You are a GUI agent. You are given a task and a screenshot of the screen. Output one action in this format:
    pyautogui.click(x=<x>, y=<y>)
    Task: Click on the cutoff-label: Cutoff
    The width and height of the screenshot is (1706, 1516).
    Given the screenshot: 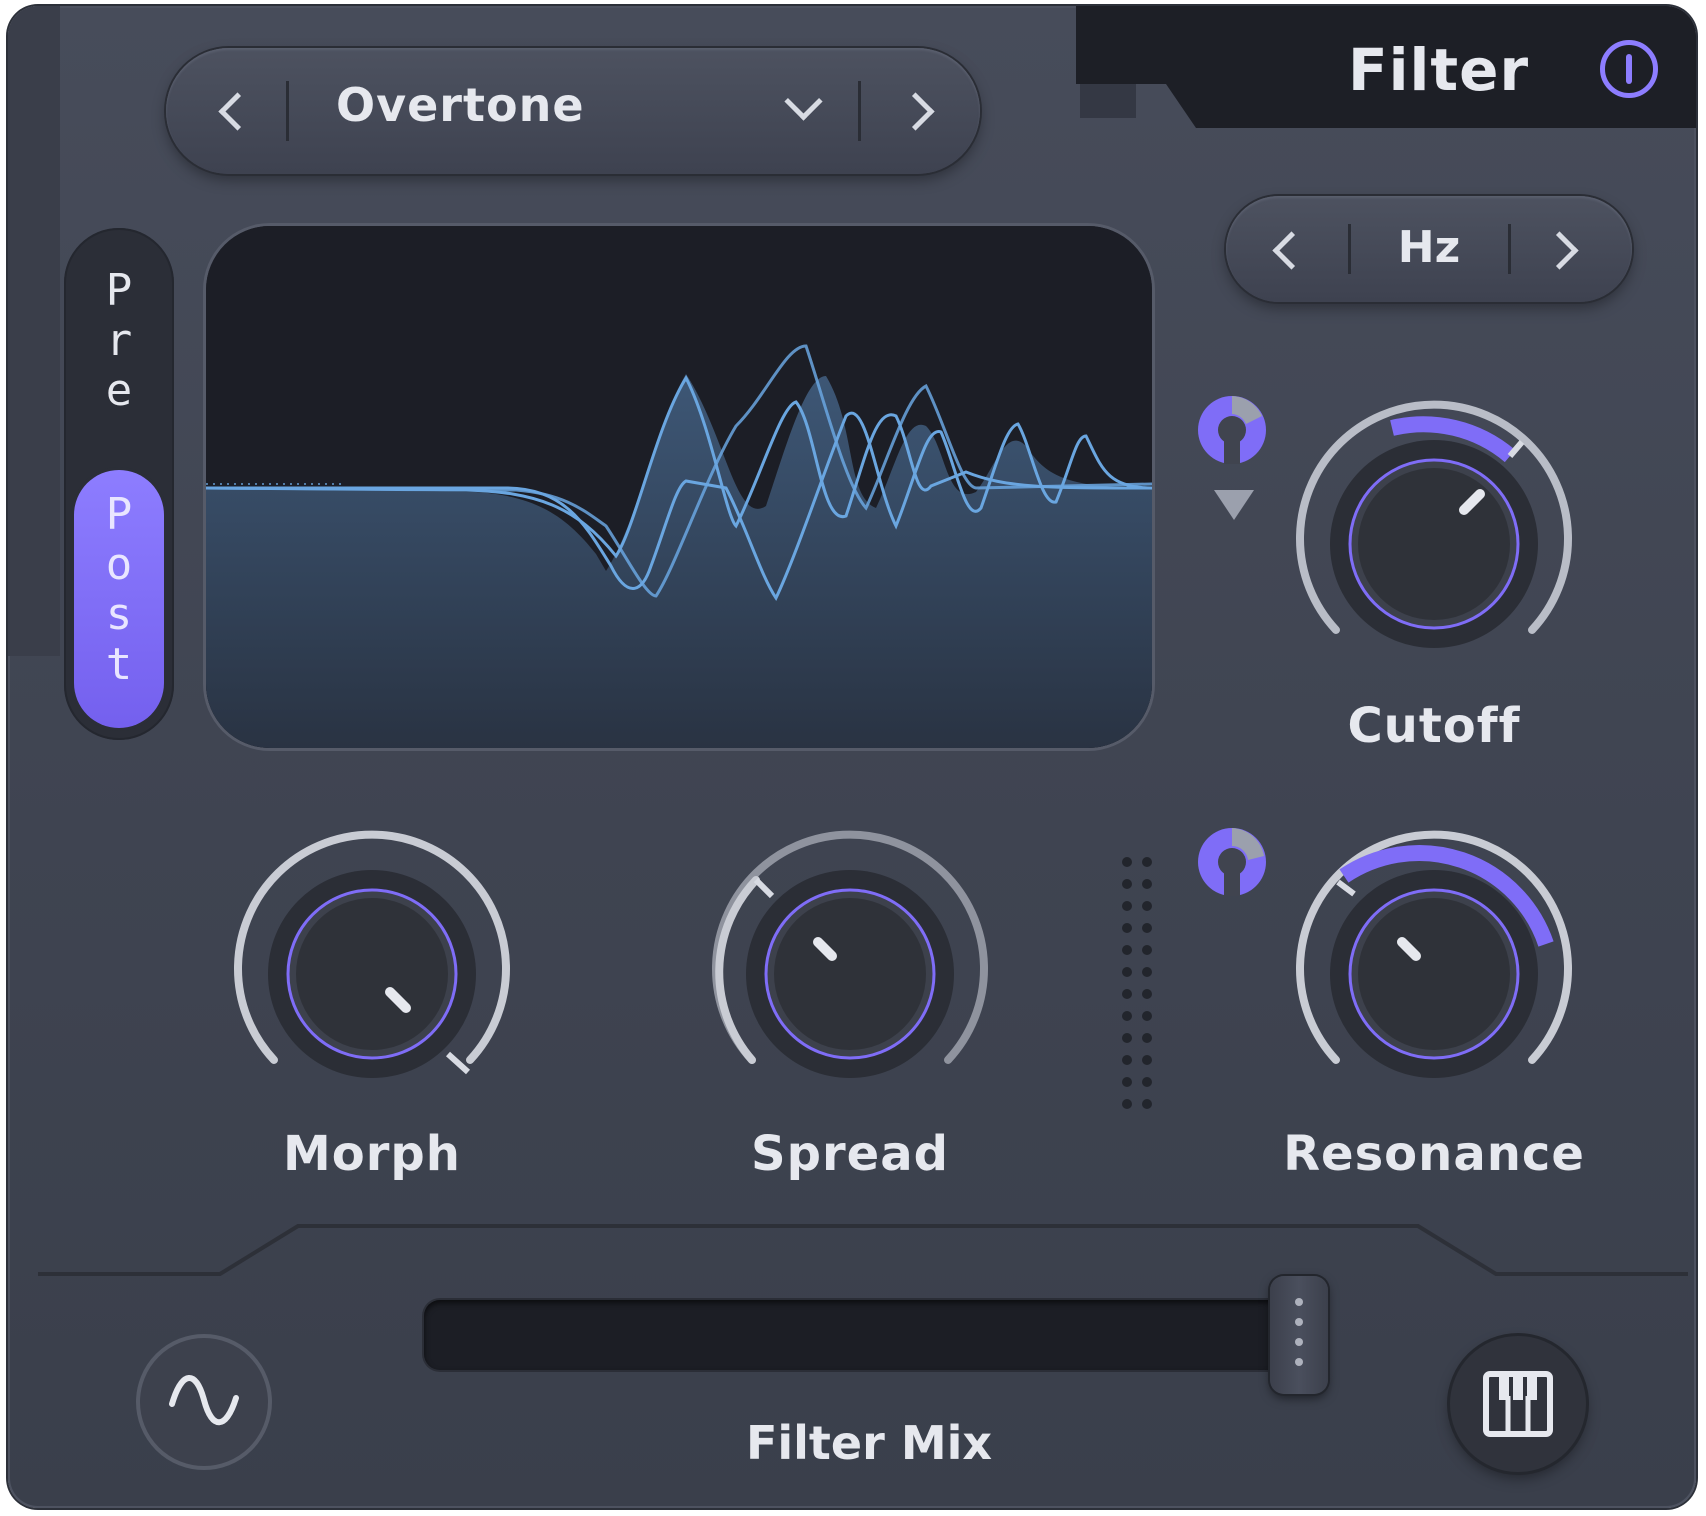 What is the action you would take?
    pyautogui.click(x=1434, y=726)
    